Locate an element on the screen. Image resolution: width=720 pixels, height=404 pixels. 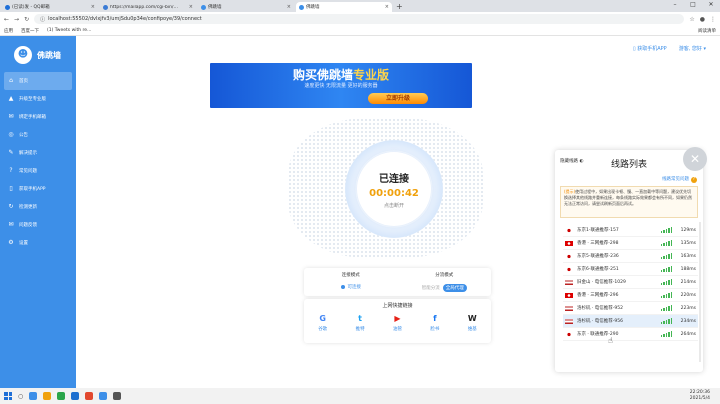
line-name: 东京5-联通推荐-236 is located at coordinates (598, 256).